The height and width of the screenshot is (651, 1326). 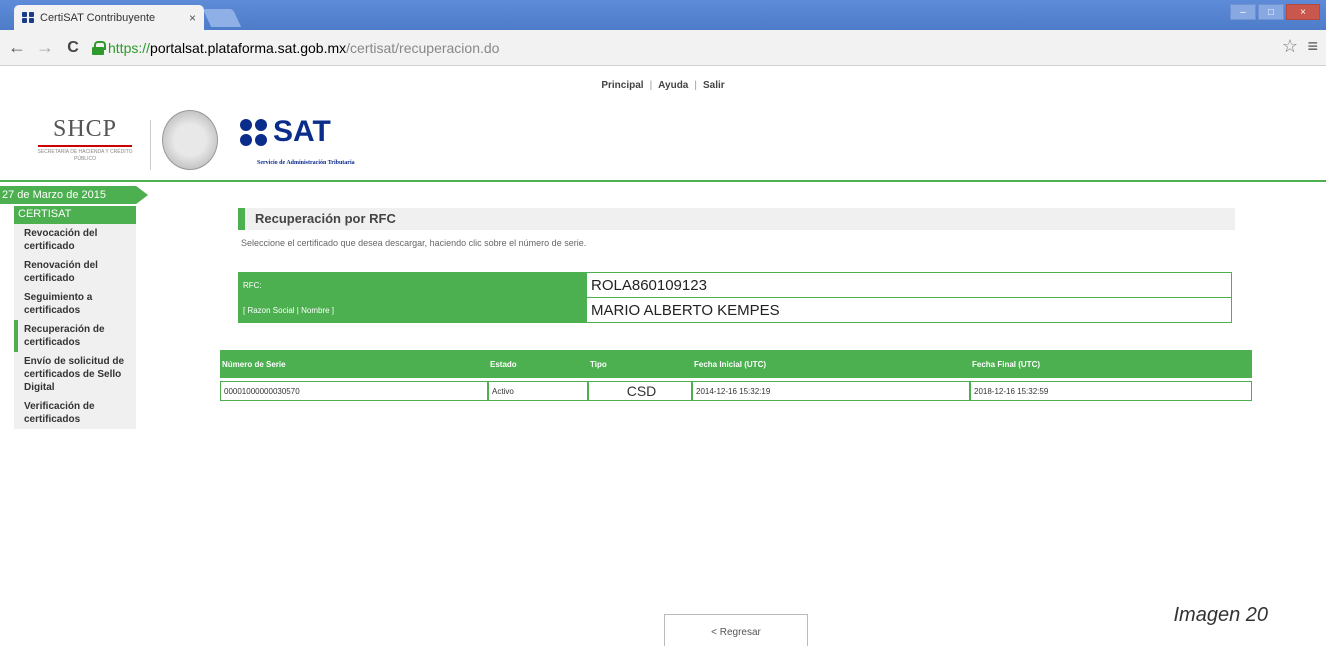 What do you see at coordinates (74, 195) in the screenshot?
I see `date-banner: 27 de Marzo de 2015` at bounding box center [74, 195].